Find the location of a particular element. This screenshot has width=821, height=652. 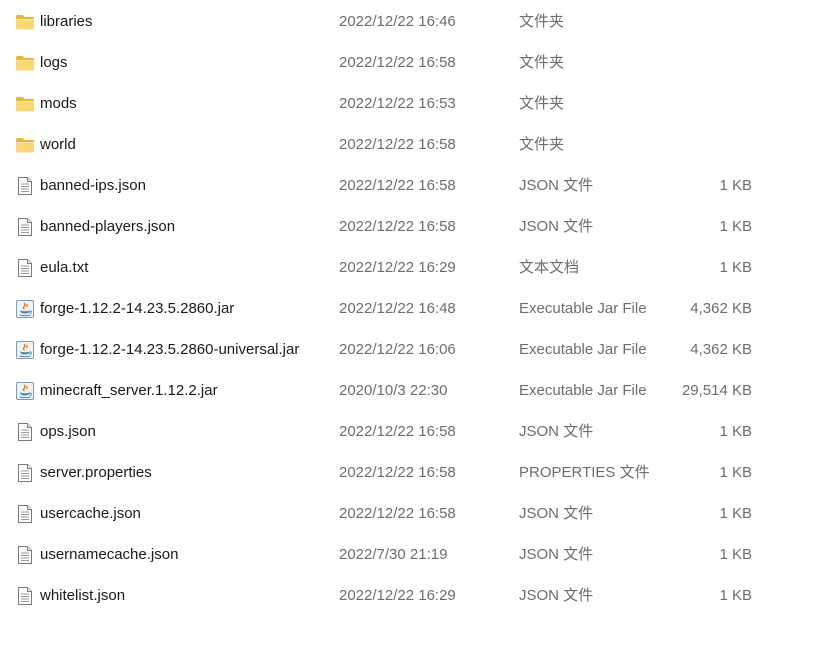

file-name: server.properties is located at coordinates (96, 473).